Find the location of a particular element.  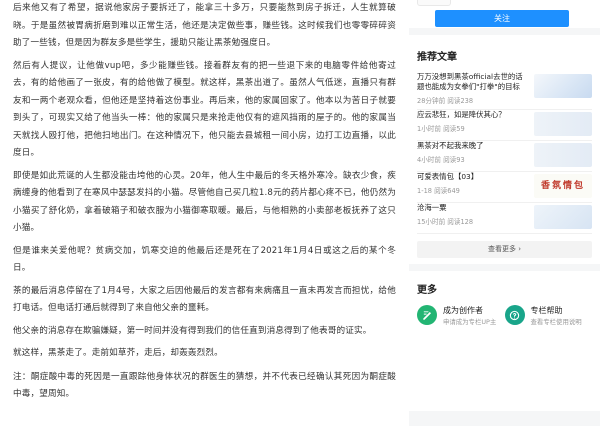

recommended-item-title: 可爱表情包【03】 is located at coordinates (448, 176).